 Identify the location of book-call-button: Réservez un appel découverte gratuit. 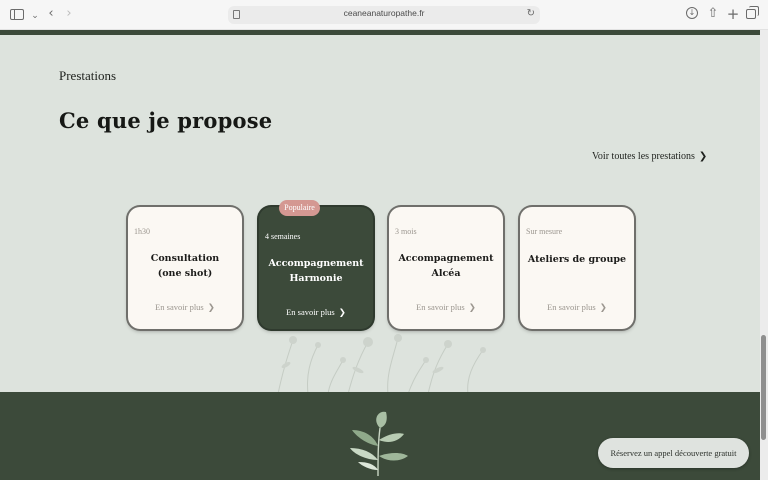
(673, 453).